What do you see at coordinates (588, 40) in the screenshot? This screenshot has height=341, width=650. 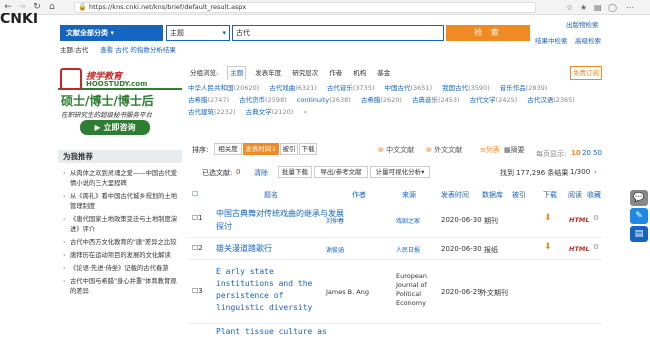 I see `advanced-search-link: 高级检索` at bounding box center [588, 40].